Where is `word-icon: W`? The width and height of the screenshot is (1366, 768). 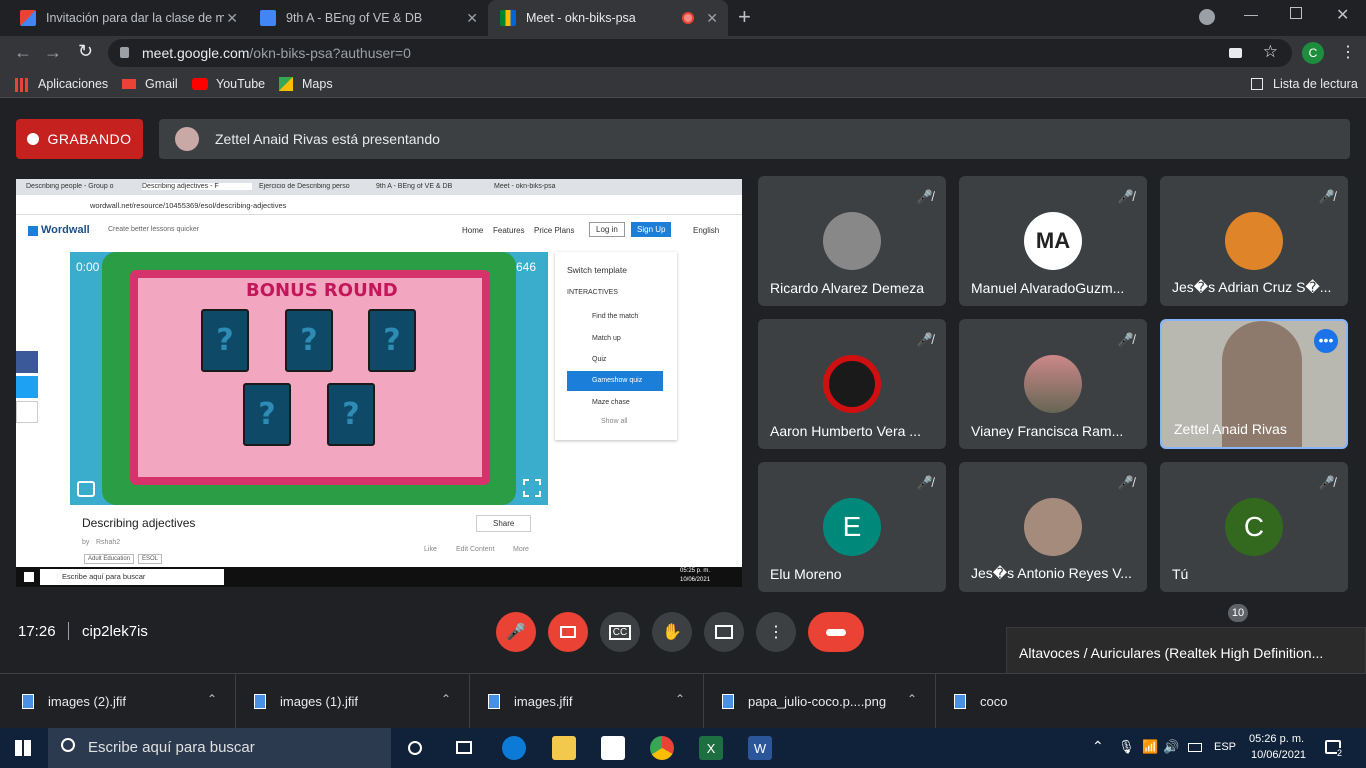 word-icon: W is located at coordinates (760, 748).